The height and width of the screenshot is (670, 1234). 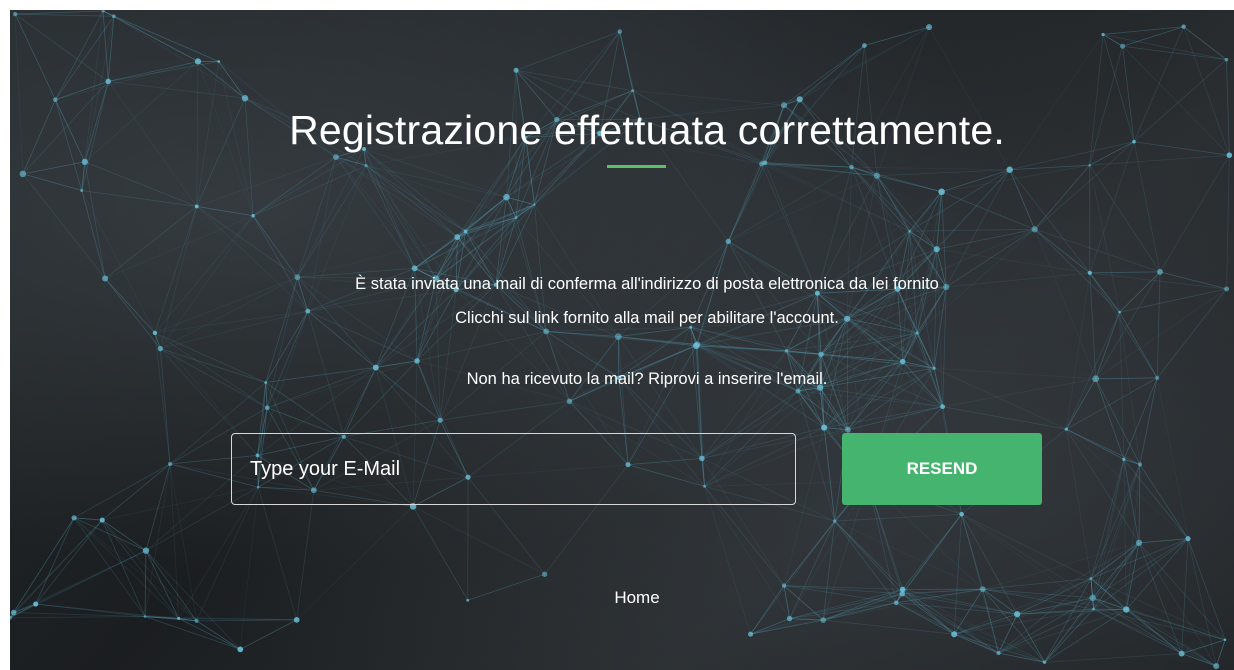 What do you see at coordinates (647, 130) in the screenshot?
I see `page-title: Registrazione effettuata correttamente.` at bounding box center [647, 130].